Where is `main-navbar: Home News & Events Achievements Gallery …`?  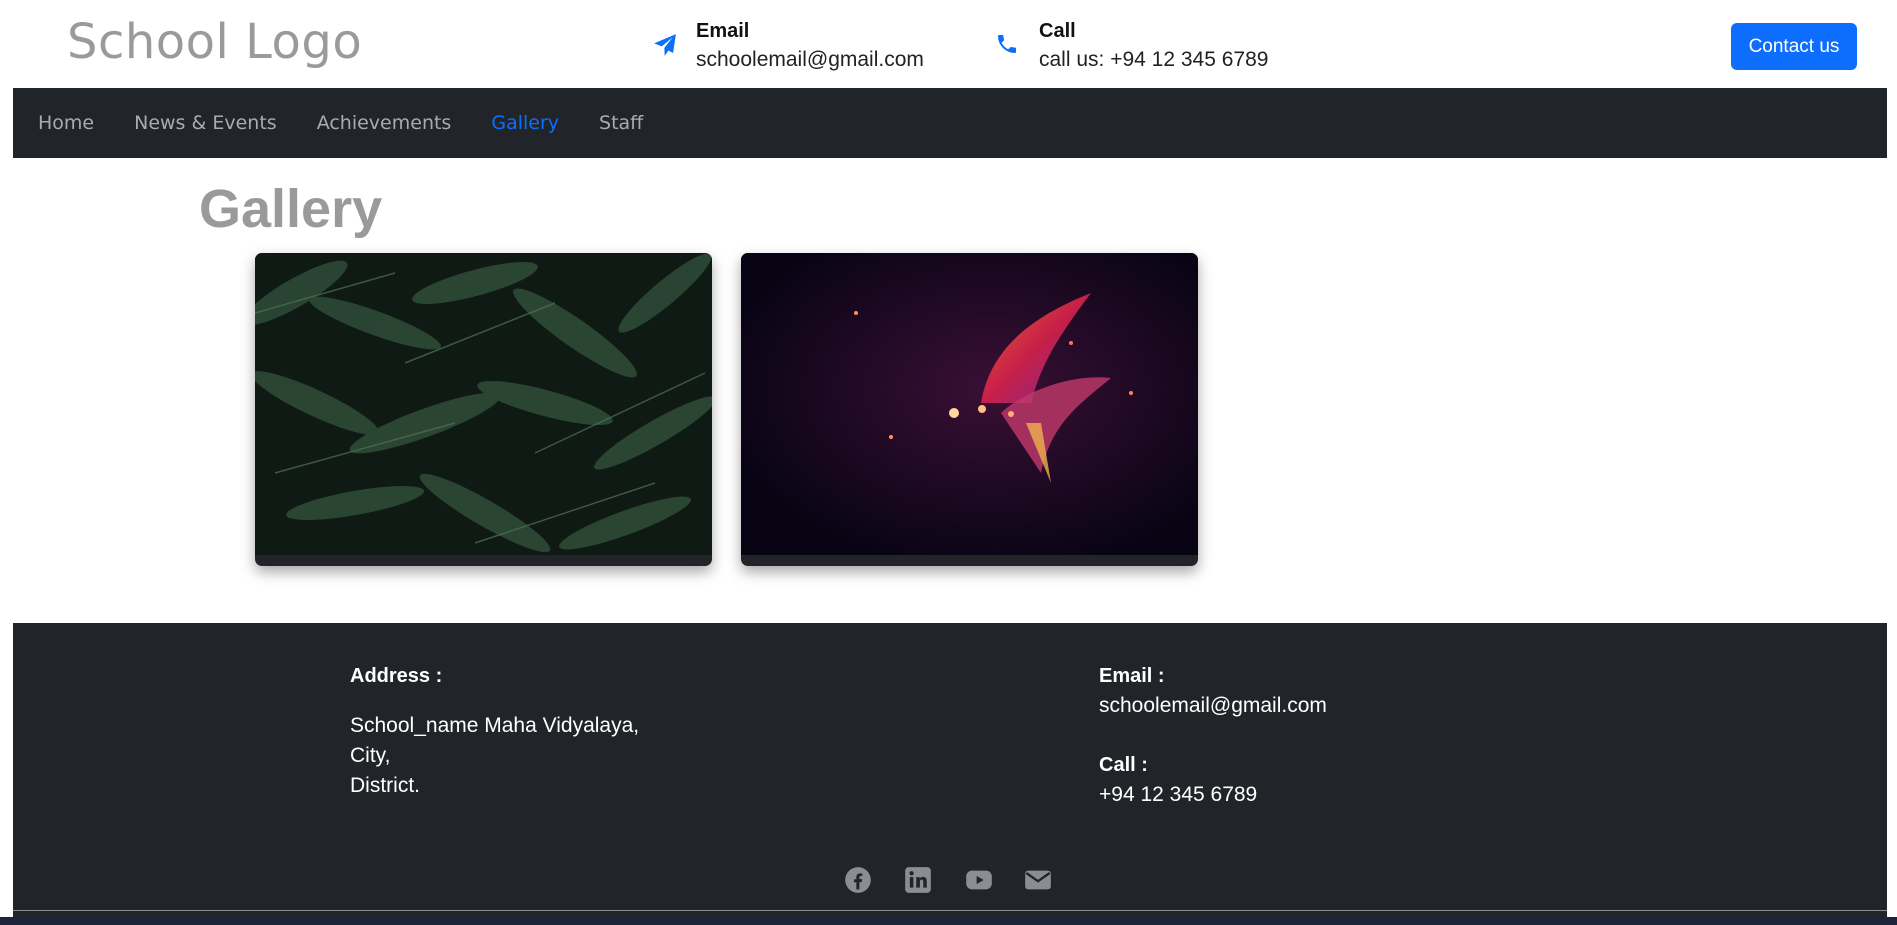 main-navbar: Home News & Events Achievements Gallery … is located at coordinates (950, 123).